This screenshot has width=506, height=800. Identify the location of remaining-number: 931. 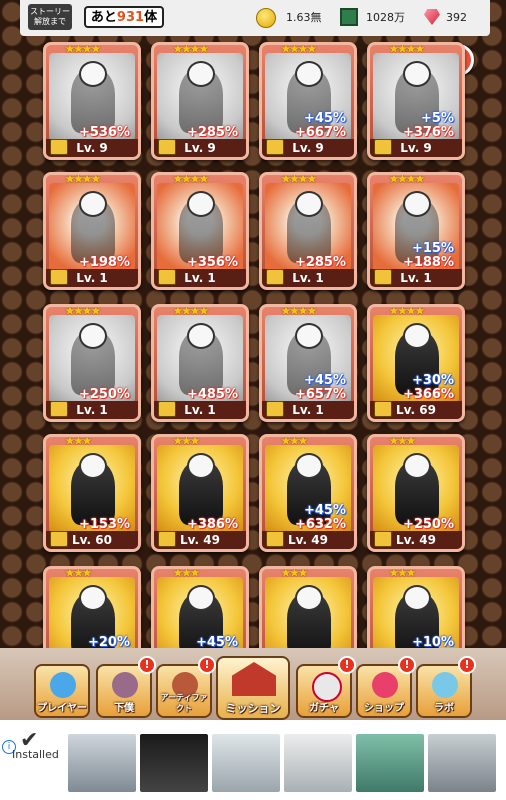
(130, 17).